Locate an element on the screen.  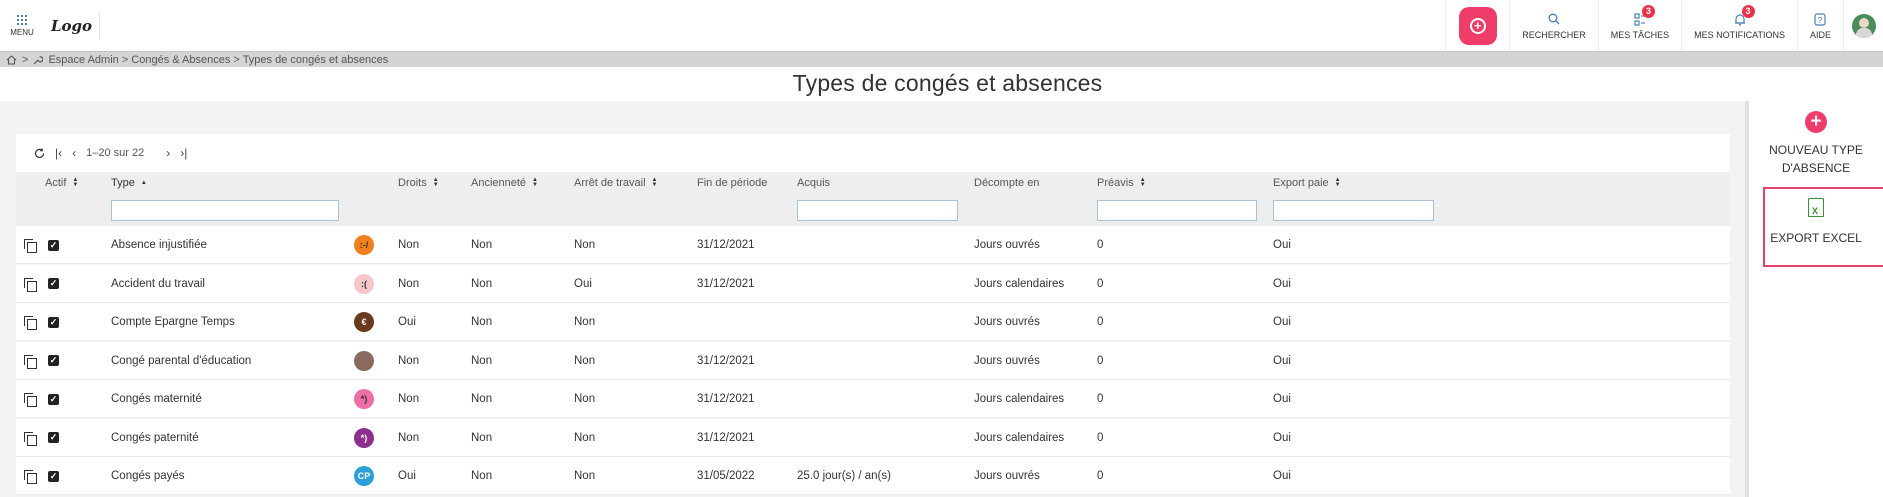
plus-circle-icon: + is located at coordinates (1816, 122).